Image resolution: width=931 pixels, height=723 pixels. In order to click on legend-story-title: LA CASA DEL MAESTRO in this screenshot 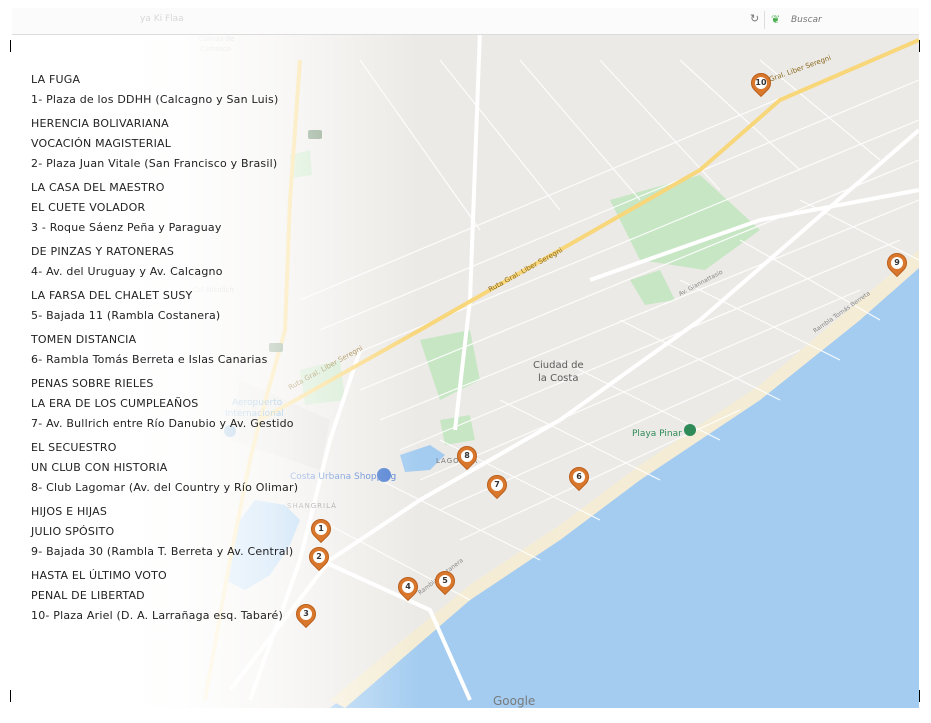, I will do `click(98, 187)`.